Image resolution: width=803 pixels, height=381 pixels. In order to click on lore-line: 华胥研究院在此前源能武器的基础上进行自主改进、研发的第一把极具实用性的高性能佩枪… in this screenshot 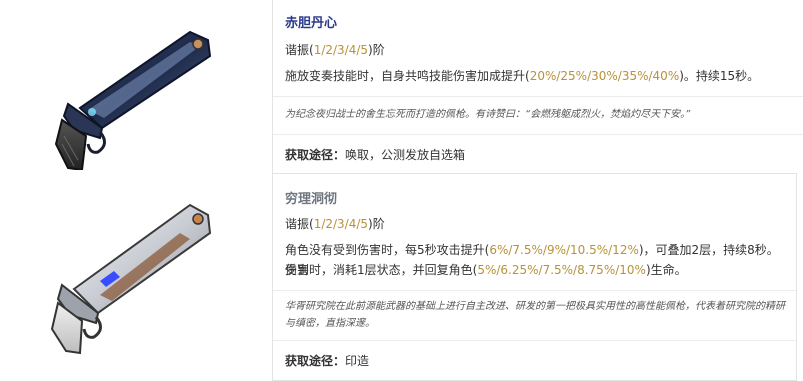, I will do `click(535, 306)`.